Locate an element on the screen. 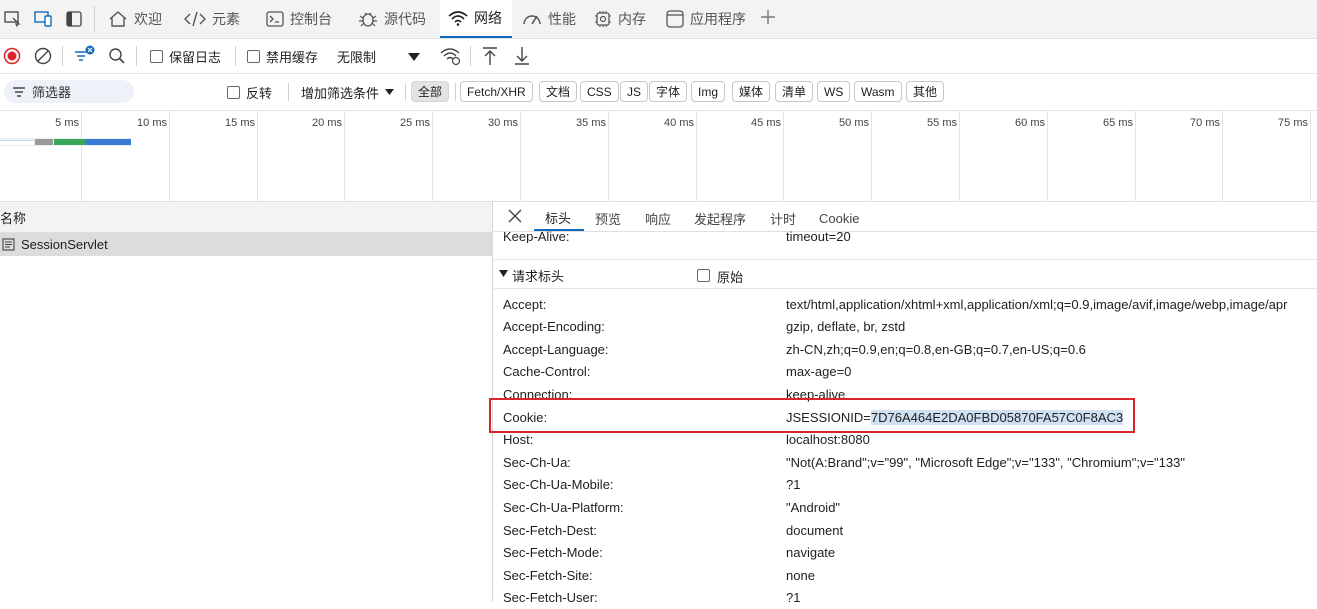  memory-icon is located at coordinates (603, 19).